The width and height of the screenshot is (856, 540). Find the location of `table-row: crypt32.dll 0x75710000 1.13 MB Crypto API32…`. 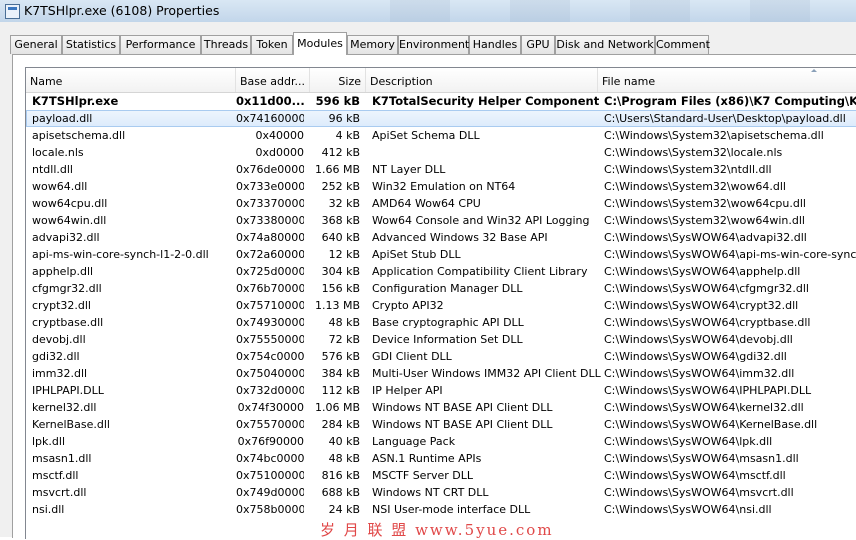

table-row: crypt32.dll 0x75710000 1.13 MB Crypto API32… is located at coordinates (441, 305).